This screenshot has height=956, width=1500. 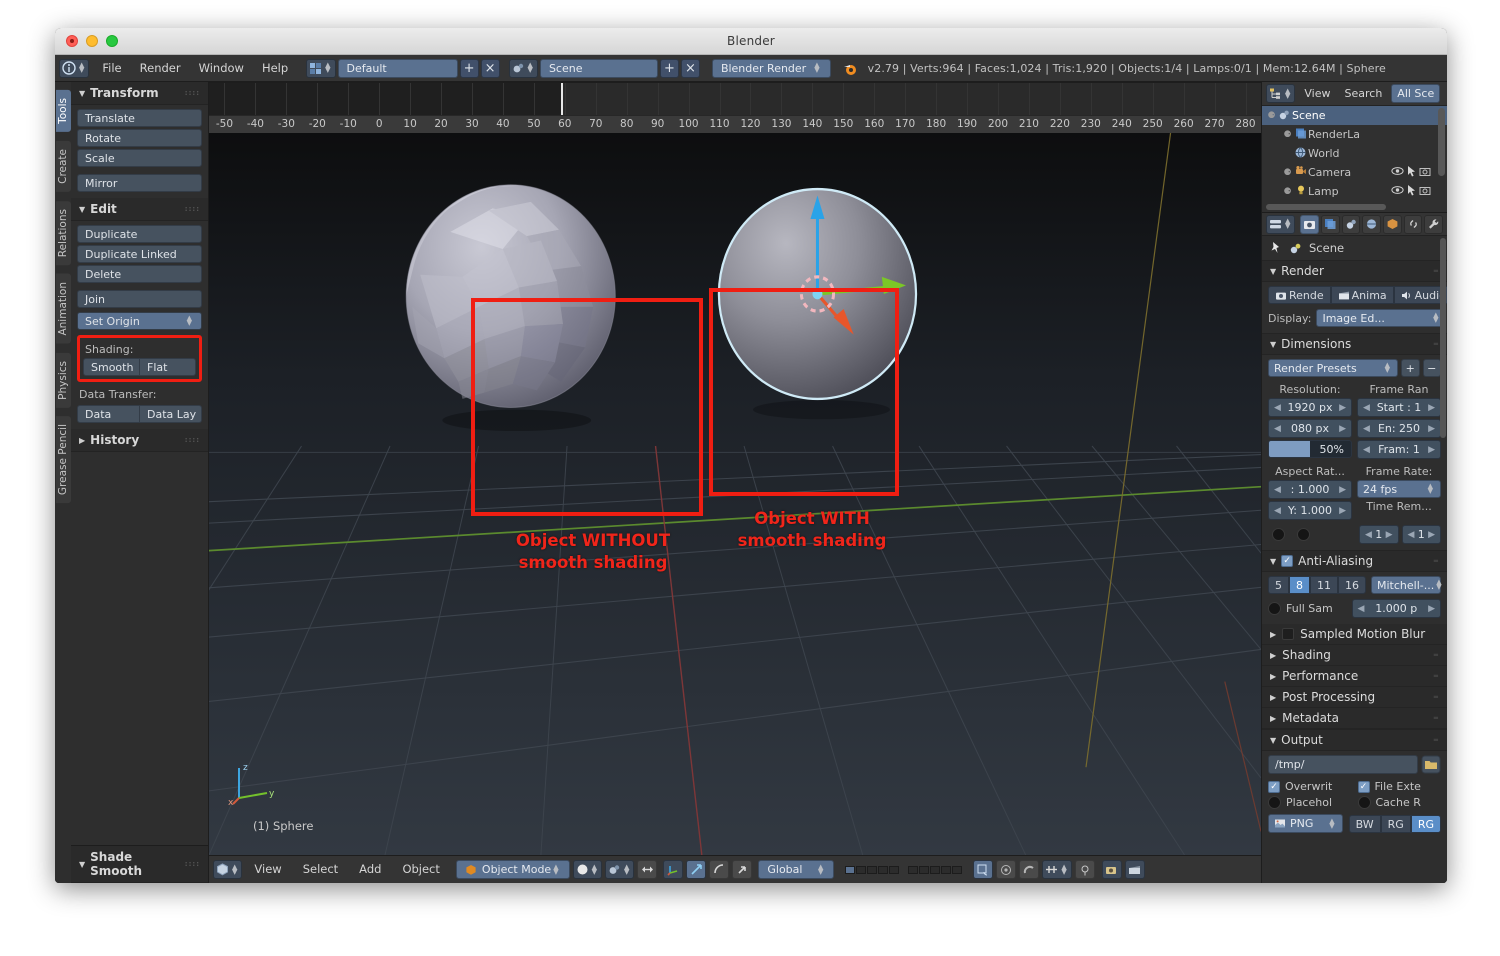 I want to click on scene-selector: ▲ ▼, so click(x=523, y=68).